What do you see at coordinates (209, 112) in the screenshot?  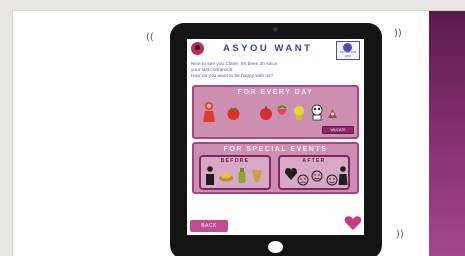 I see `child-icon` at bounding box center [209, 112].